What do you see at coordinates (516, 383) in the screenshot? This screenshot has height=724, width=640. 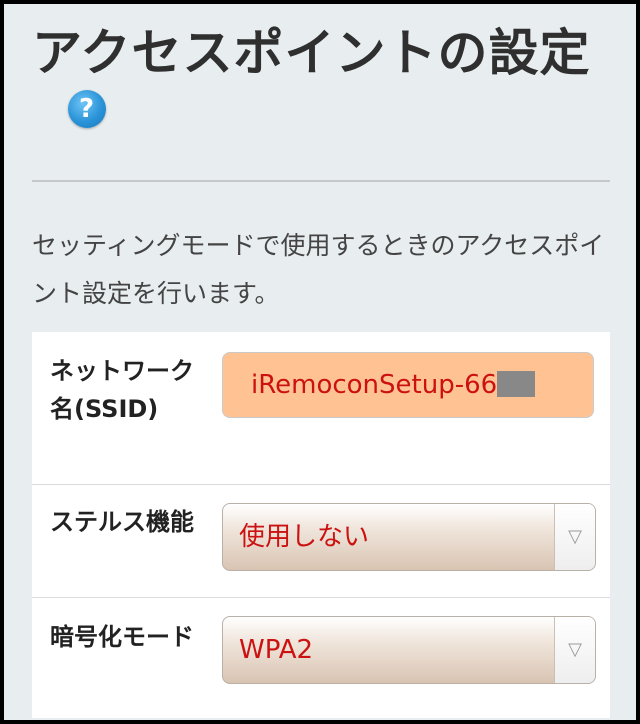 I see `redacted-block` at bounding box center [516, 383].